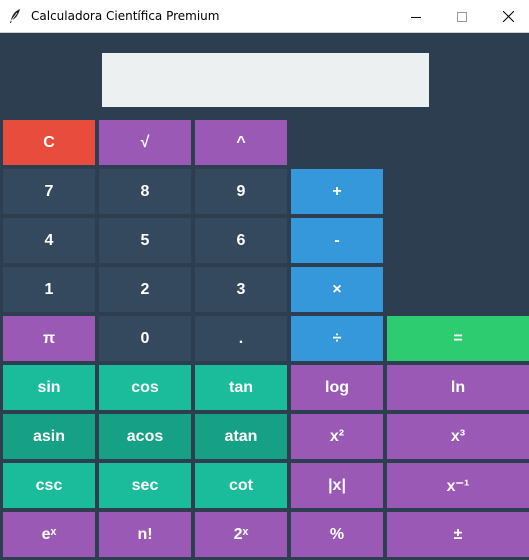  Describe the element at coordinates (145, 387) in the screenshot. I see `cos-button: cos` at that location.